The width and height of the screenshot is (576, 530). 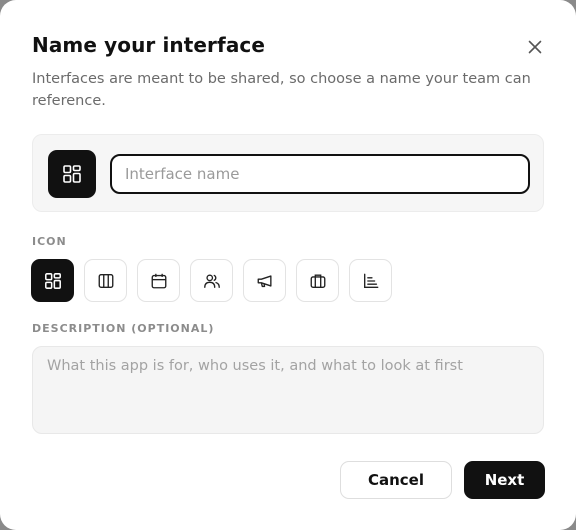 I want to click on close-button, so click(x=535, y=47).